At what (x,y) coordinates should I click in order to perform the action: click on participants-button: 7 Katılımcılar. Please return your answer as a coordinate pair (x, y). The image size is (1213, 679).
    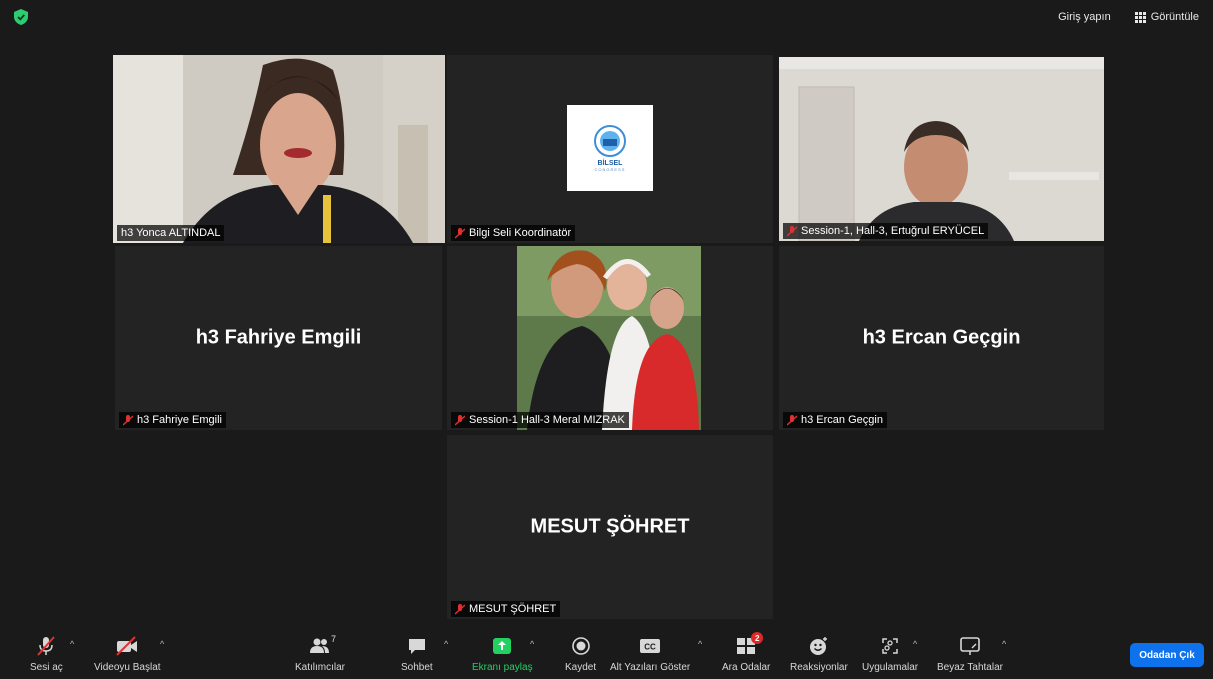
    Looking at the image, I should click on (320, 653).